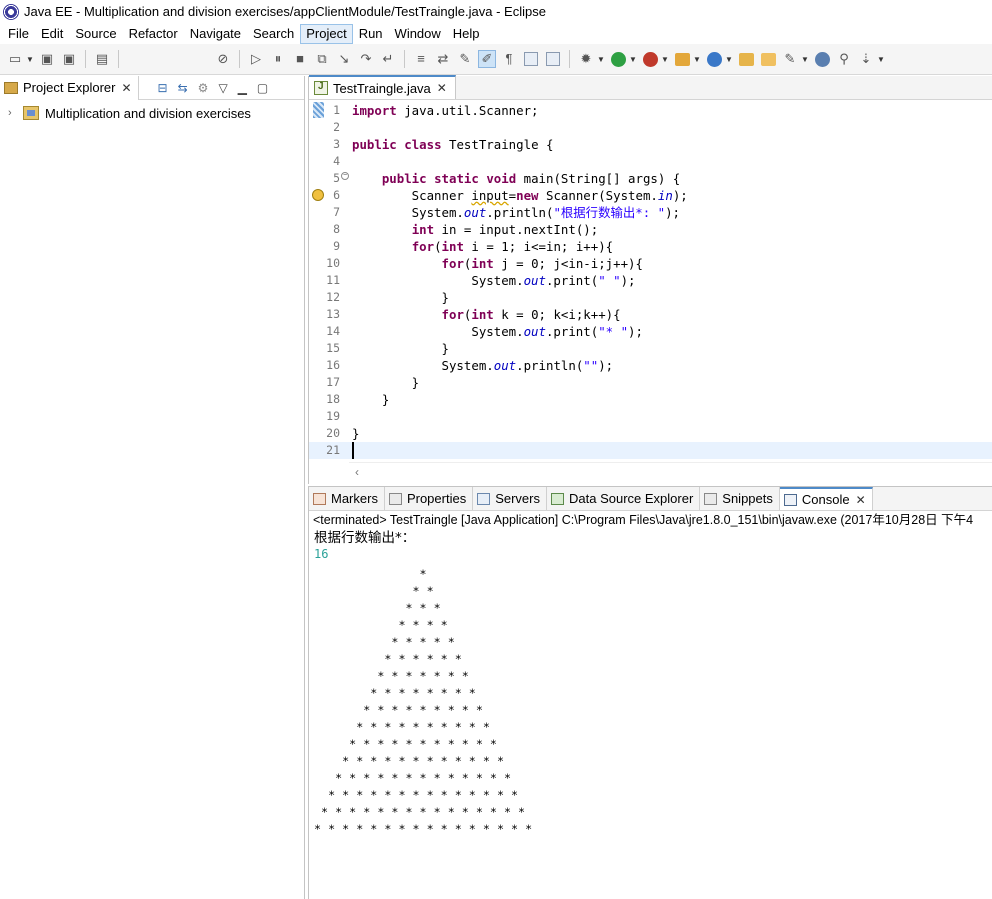  I want to click on code-line: 20}, so click(650, 433).